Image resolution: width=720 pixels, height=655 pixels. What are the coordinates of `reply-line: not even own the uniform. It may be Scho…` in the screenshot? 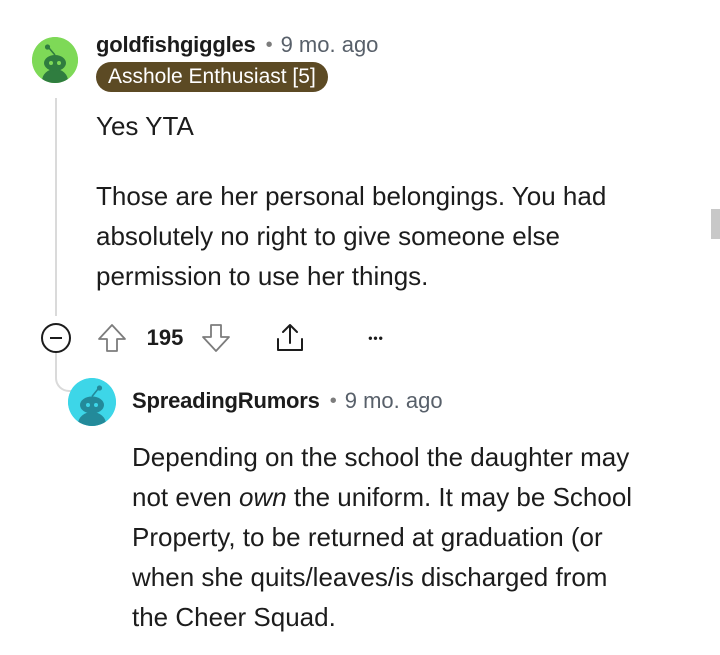 It's located at (382, 497).